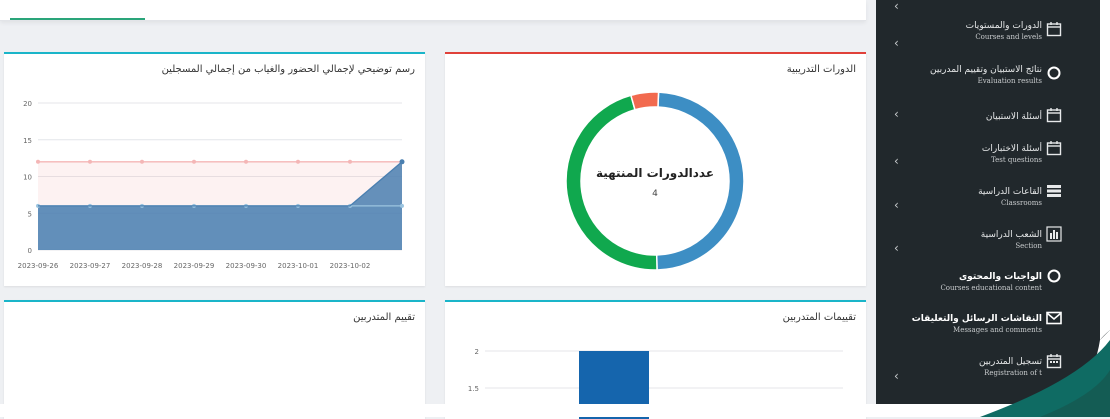 This screenshot has width=1110, height=419. Describe the element at coordinates (1054, 234) in the screenshot. I see `bar-chart-icon` at that location.